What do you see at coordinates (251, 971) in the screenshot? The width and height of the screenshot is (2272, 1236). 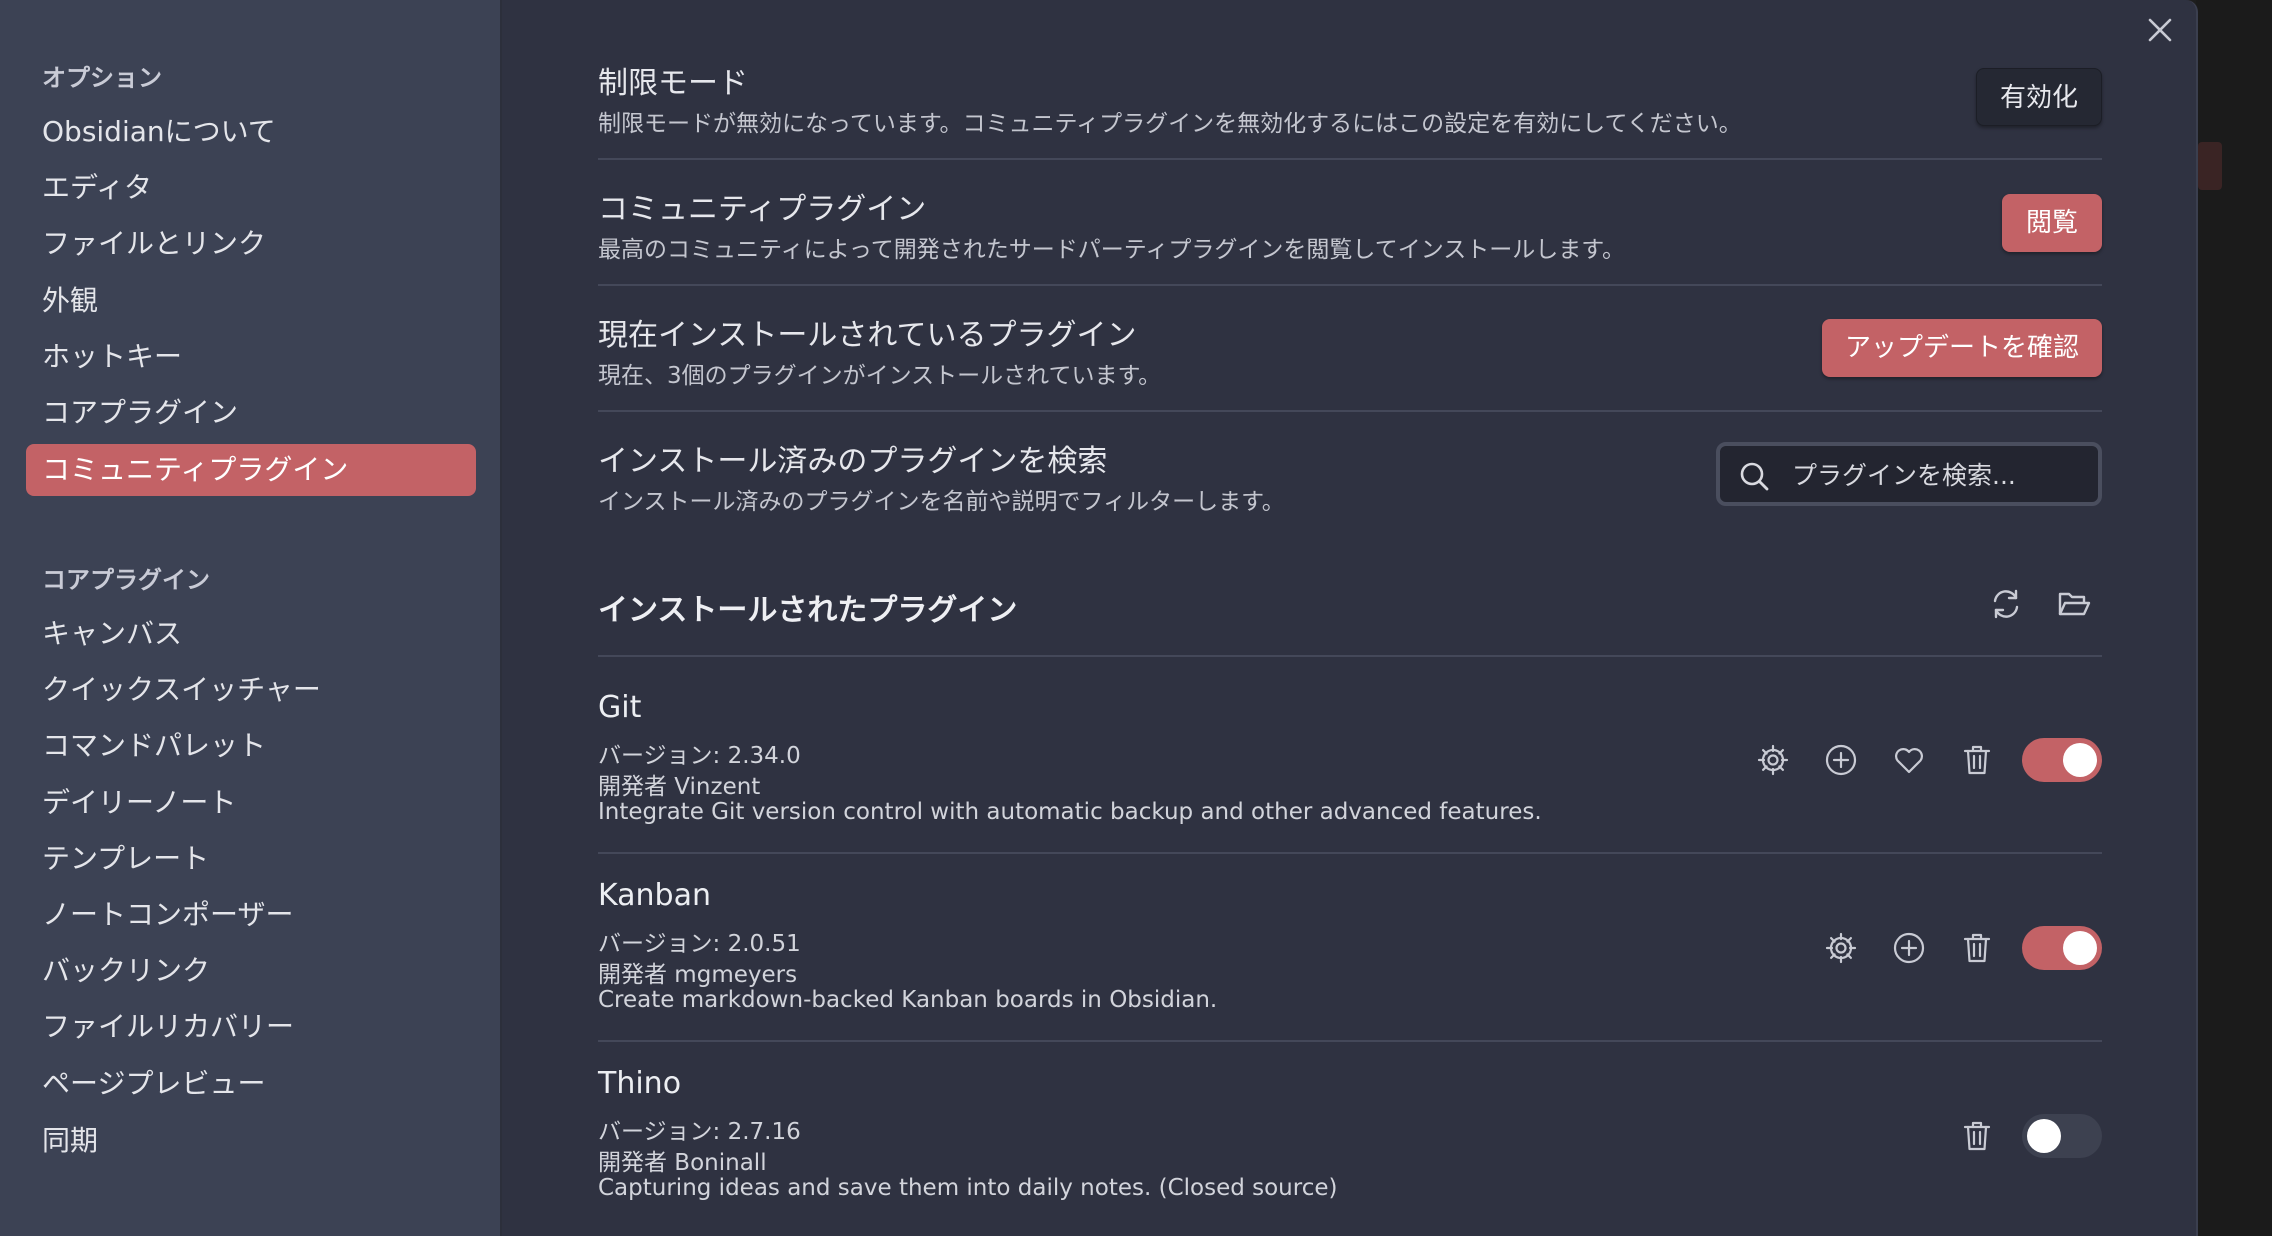 I see `sidebar-item-backlinks: バックリンク` at bounding box center [251, 971].